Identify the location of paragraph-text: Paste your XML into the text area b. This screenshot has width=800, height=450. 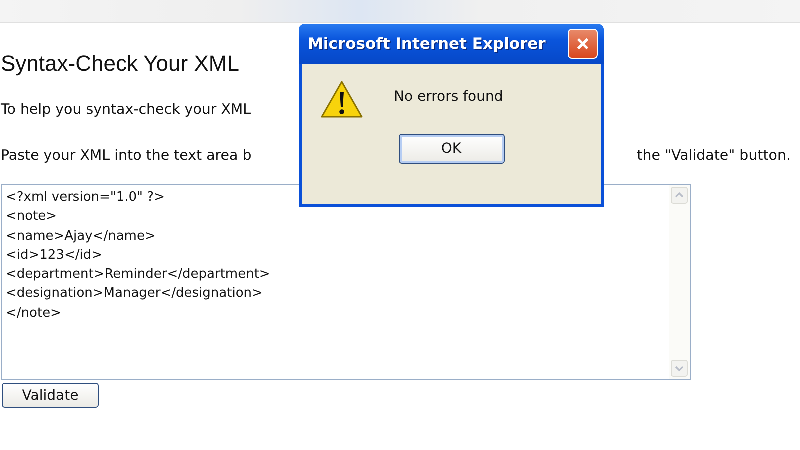
(126, 156).